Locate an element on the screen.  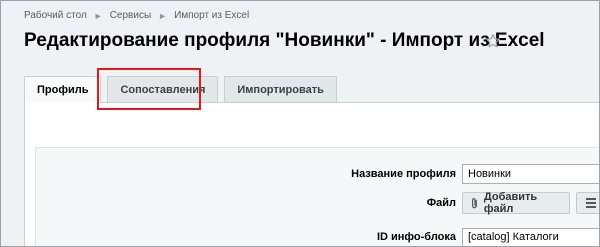
iblock-select: [catalog] Каталоги is located at coordinates (531, 237).